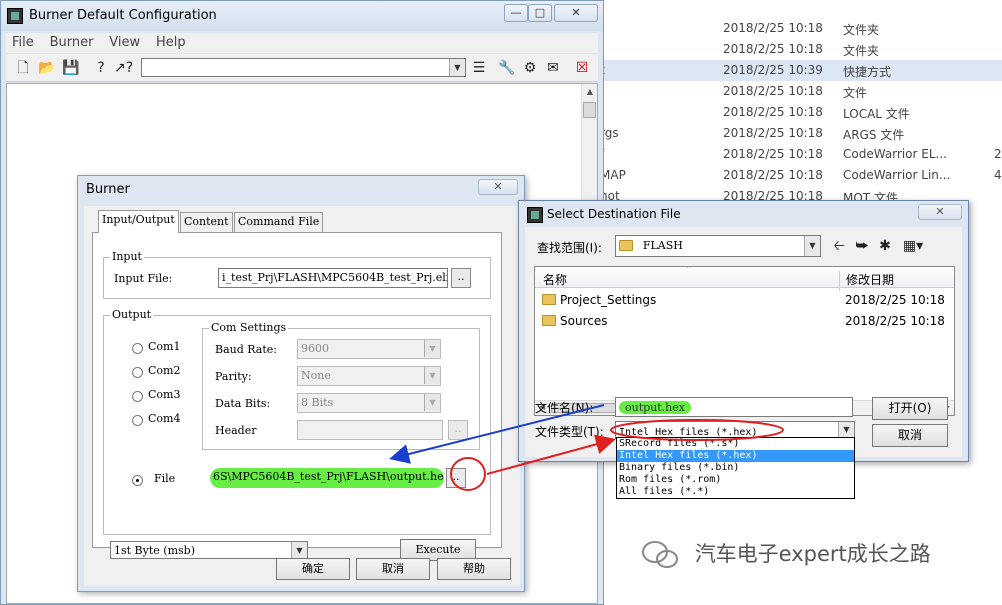 The width and height of the screenshot is (1002, 605). What do you see at coordinates (137, 420) in the screenshot?
I see `com4-radio` at bounding box center [137, 420].